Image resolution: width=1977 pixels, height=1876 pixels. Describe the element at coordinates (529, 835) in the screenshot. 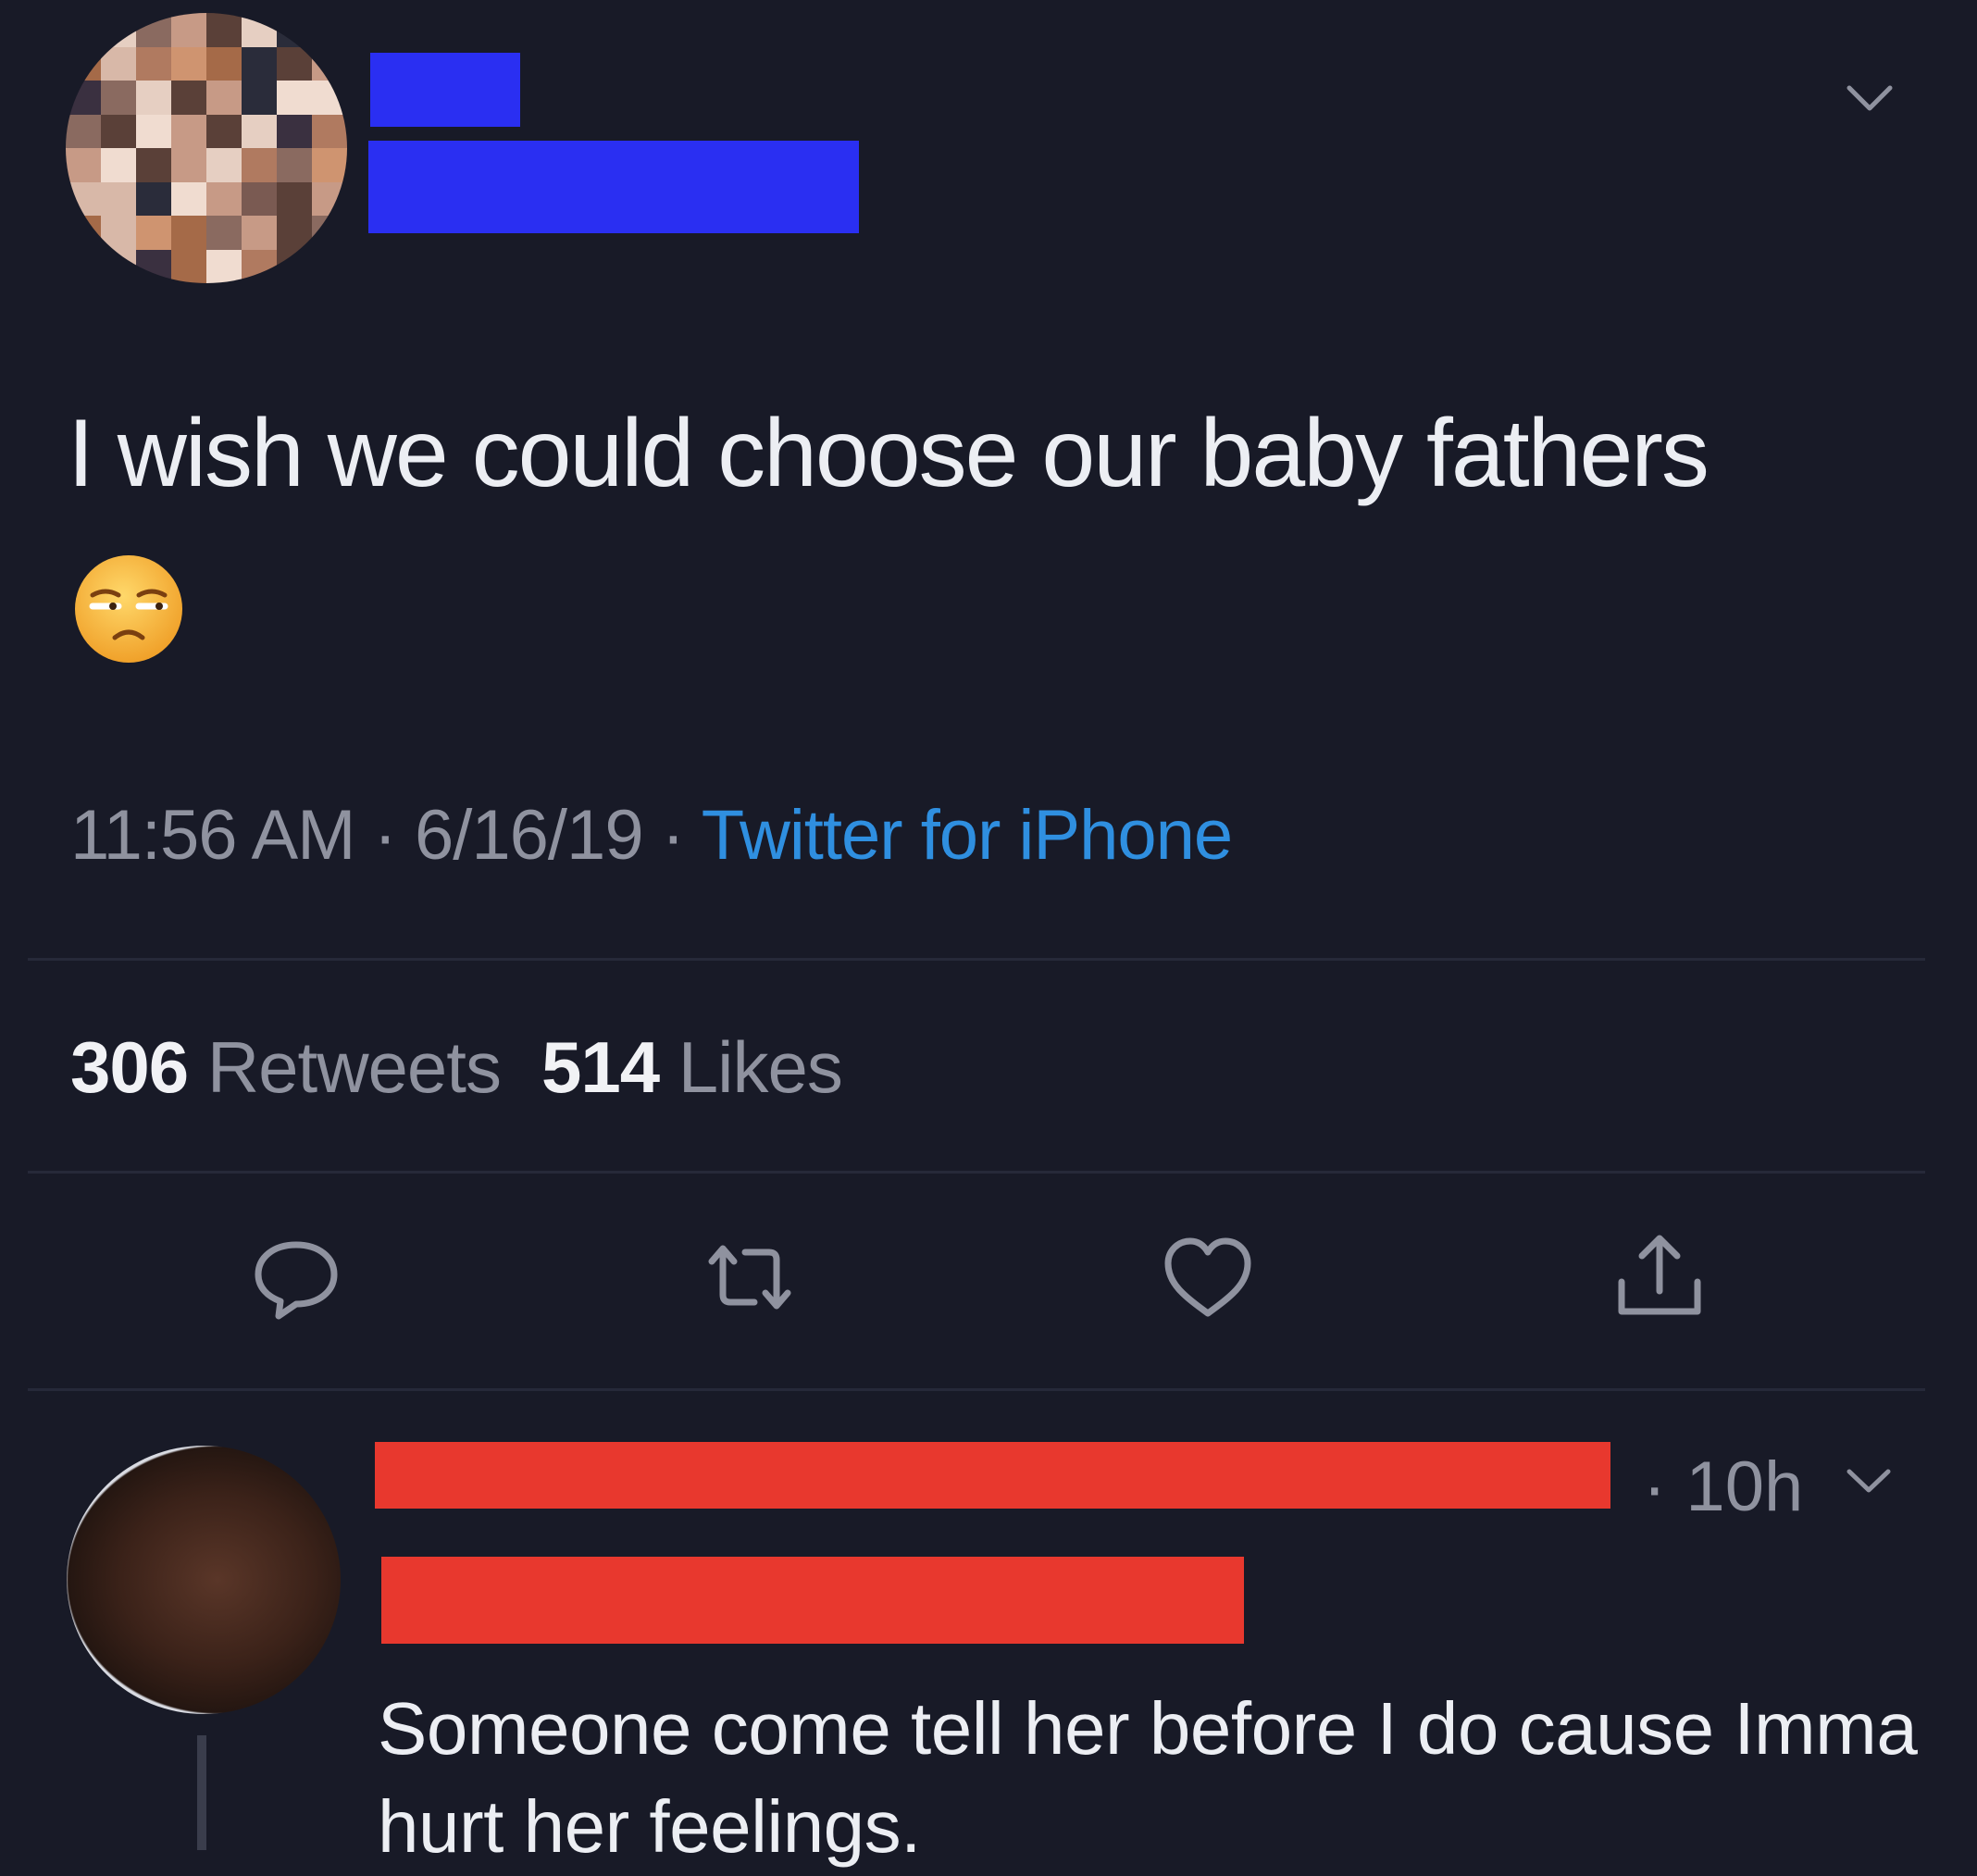

I see `tweet-date: 6/16/19` at that location.